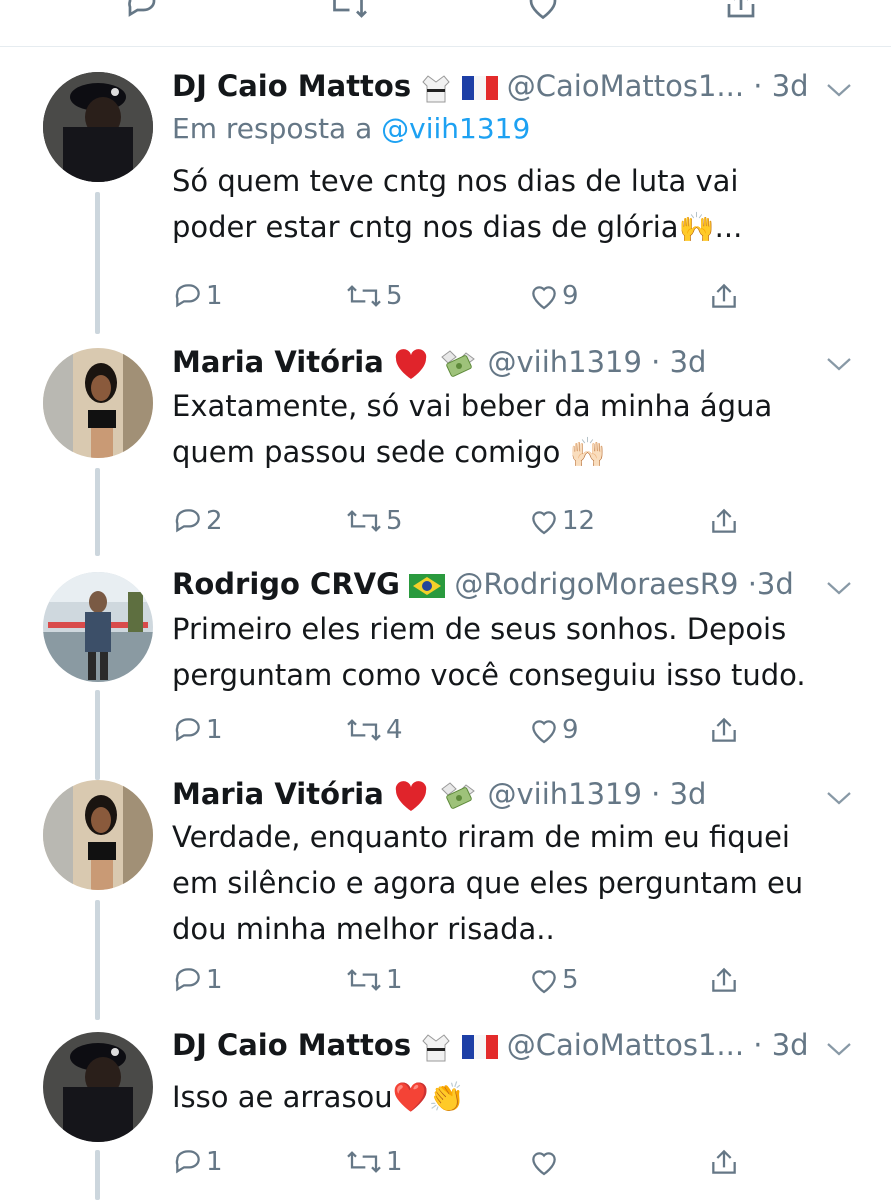 This screenshot has height=1200, width=891. I want to click on reply-count: 2, so click(214, 521).